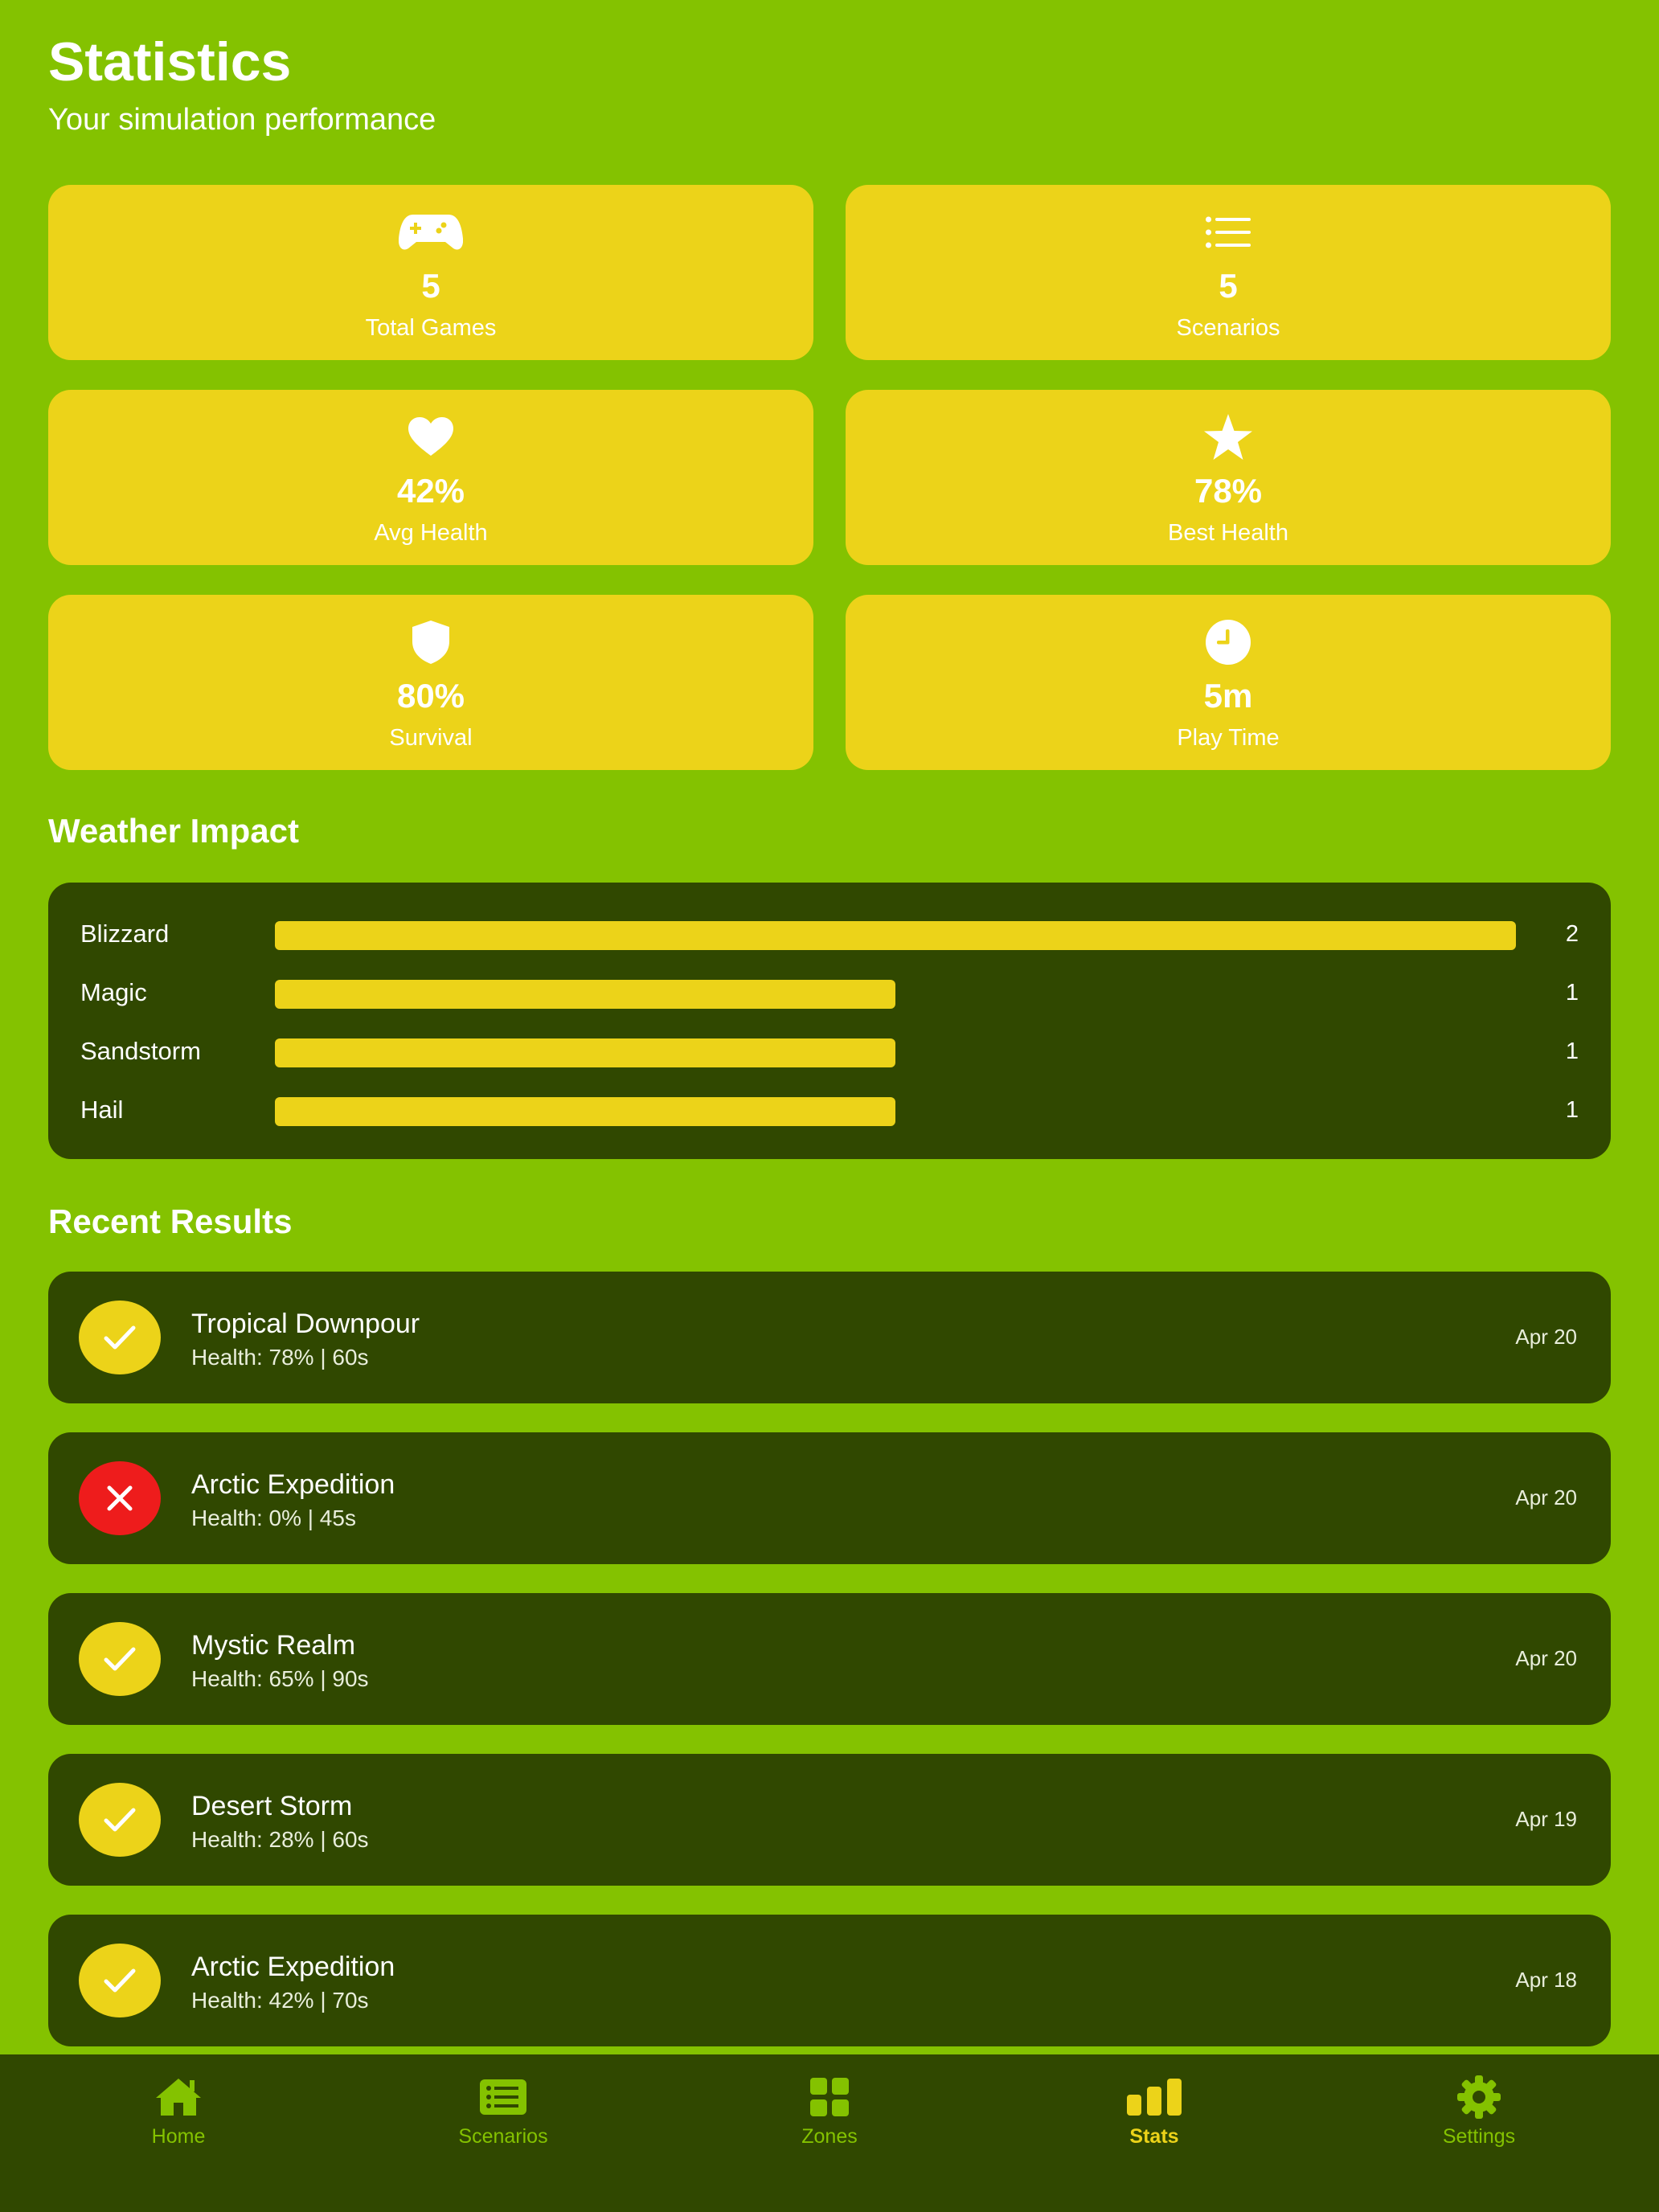 The image size is (1659, 2212). I want to click on list-card-icon, so click(503, 2097).